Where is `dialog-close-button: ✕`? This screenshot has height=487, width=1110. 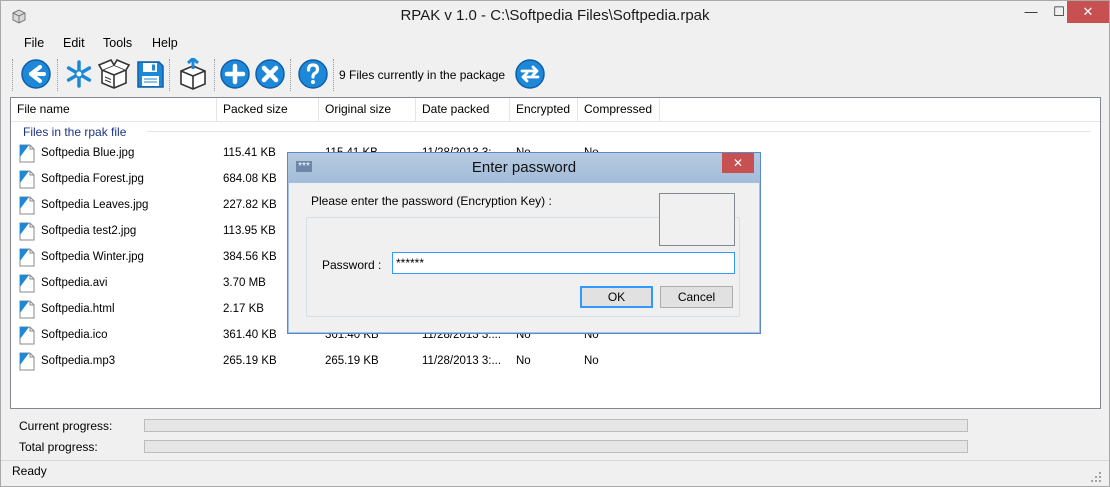 dialog-close-button: ✕ is located at coordinates (738, 163).